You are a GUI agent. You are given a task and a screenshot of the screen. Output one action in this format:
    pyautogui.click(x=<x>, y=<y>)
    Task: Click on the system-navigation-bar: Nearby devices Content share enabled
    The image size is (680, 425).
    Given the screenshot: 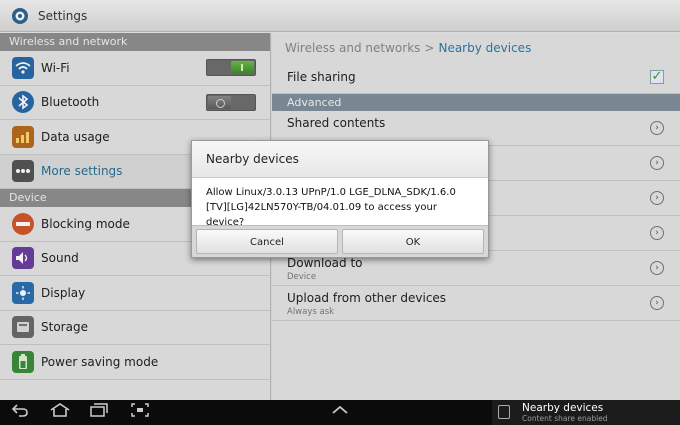 What is the action you would take?
    pyautogui.click(x=340, y=412)
    